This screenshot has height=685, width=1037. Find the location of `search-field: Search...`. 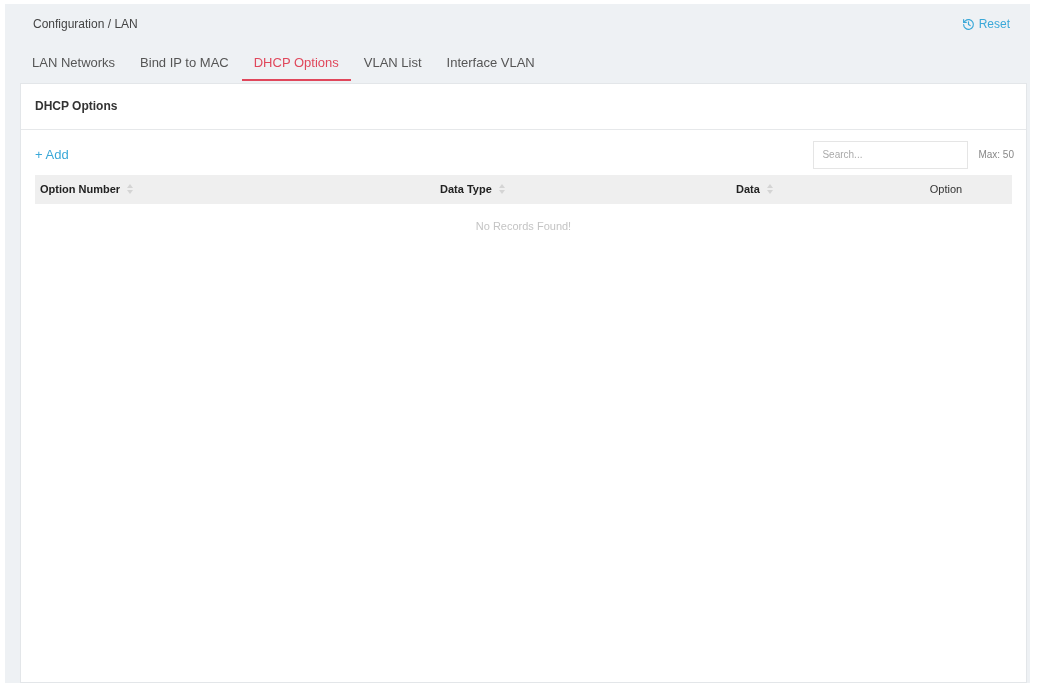

search-field: Search... is located at coordinates (891, 154).